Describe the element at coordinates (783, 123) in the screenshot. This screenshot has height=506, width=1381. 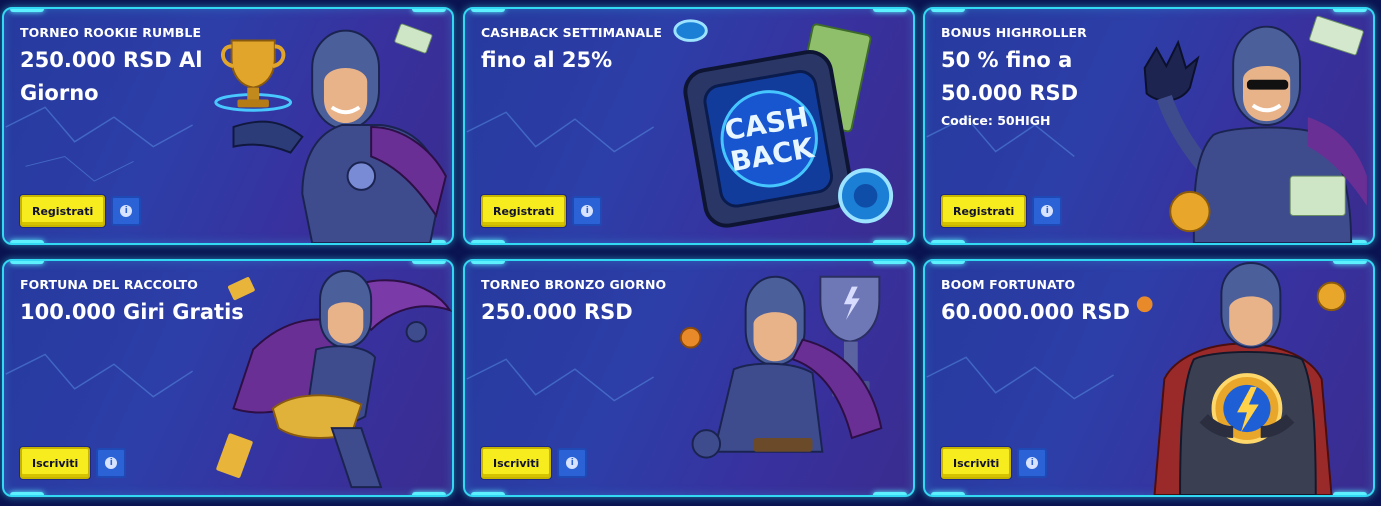
I see `cashback-device-icon: CASH BACK` at that location.